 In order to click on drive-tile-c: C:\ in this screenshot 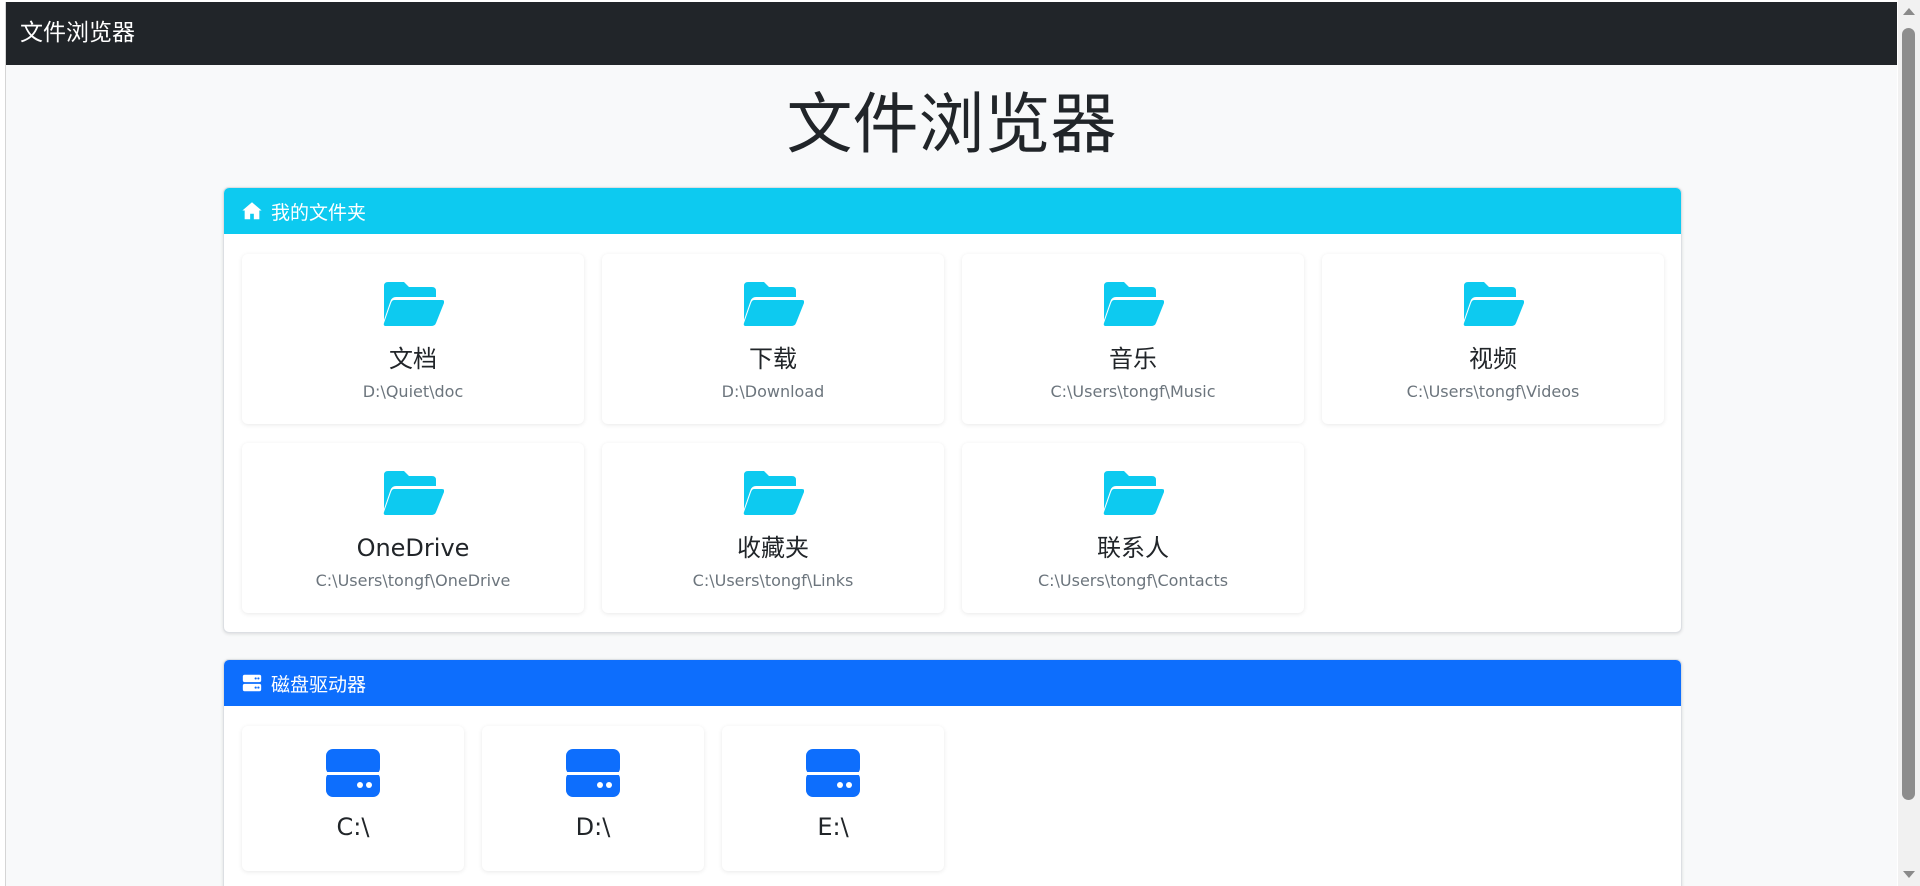, I will do `click(353, 798)`.